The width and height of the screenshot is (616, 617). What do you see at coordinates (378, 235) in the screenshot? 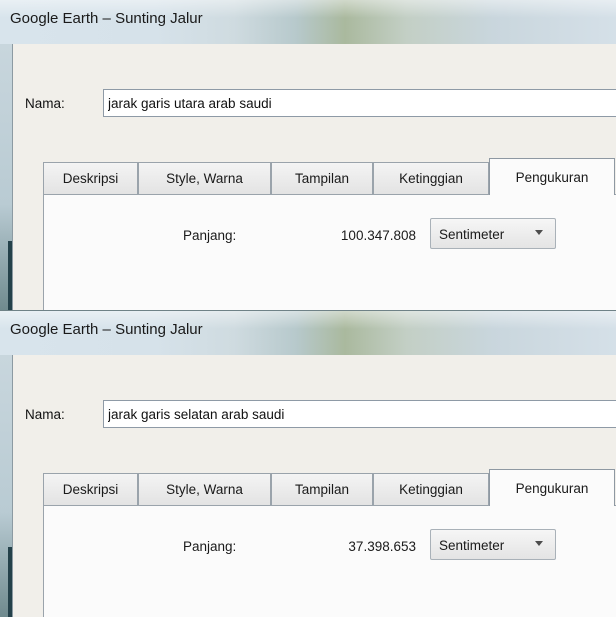
I see `length-value: 100.347.808` at bounding box center [378, 235].